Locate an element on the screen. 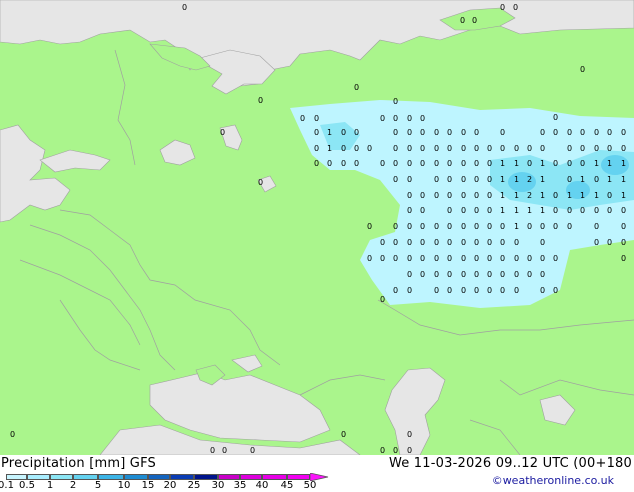 The height and width of the screenshot is (492, 634). legend-ticks: 0.1 0.5 1 2 5 10 15 20 25 30 35 40 45 50 is located at coordinates (200, 486).